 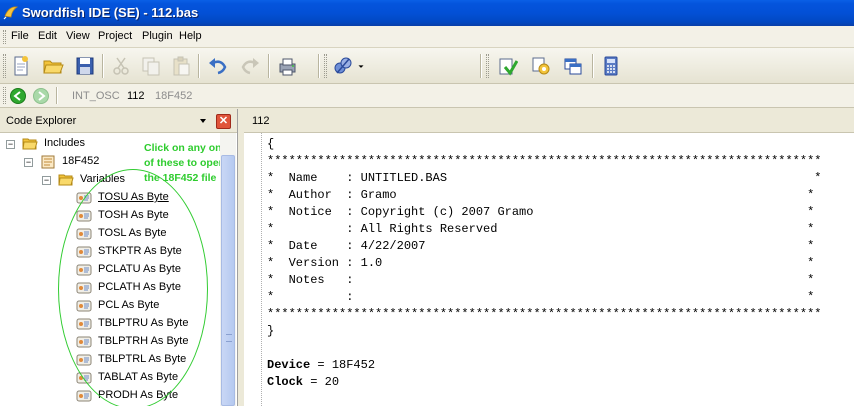 What do you see at coordinates (136, 96) in the screenshot?
I see `crumb-112: 112` at bounding box center [136, 96].